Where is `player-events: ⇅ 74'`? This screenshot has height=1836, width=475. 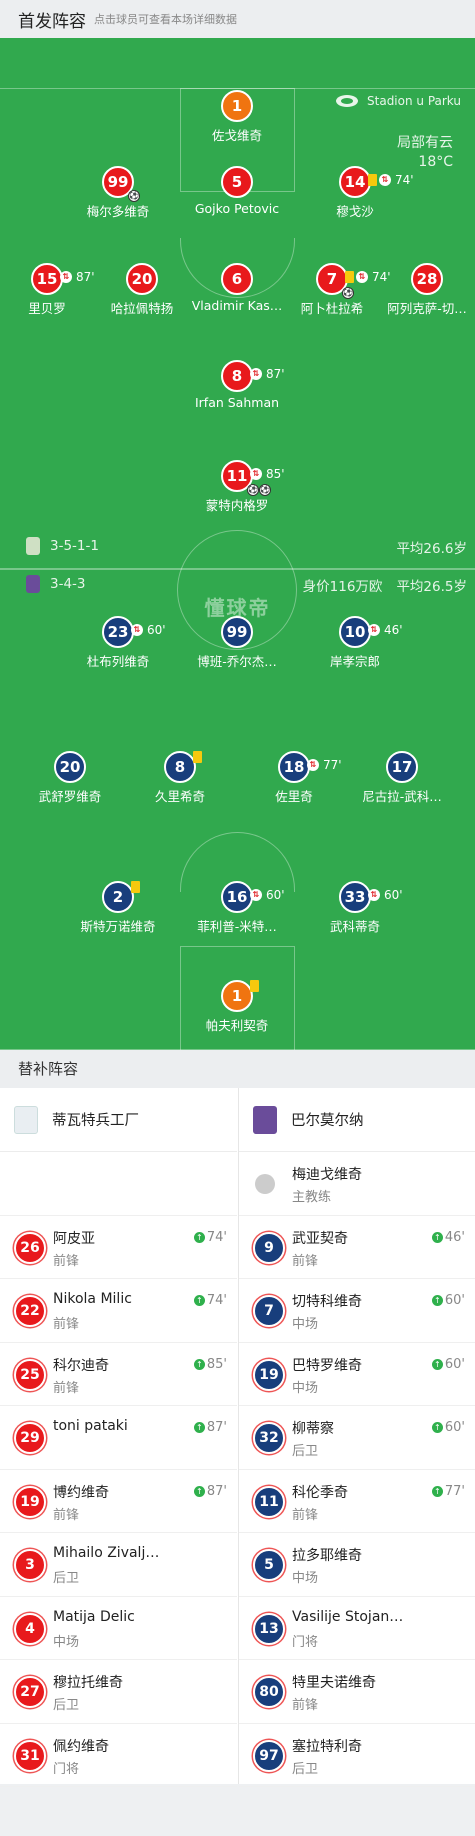 player-events: ⇅ 74' is located at coordinates (391, 180).